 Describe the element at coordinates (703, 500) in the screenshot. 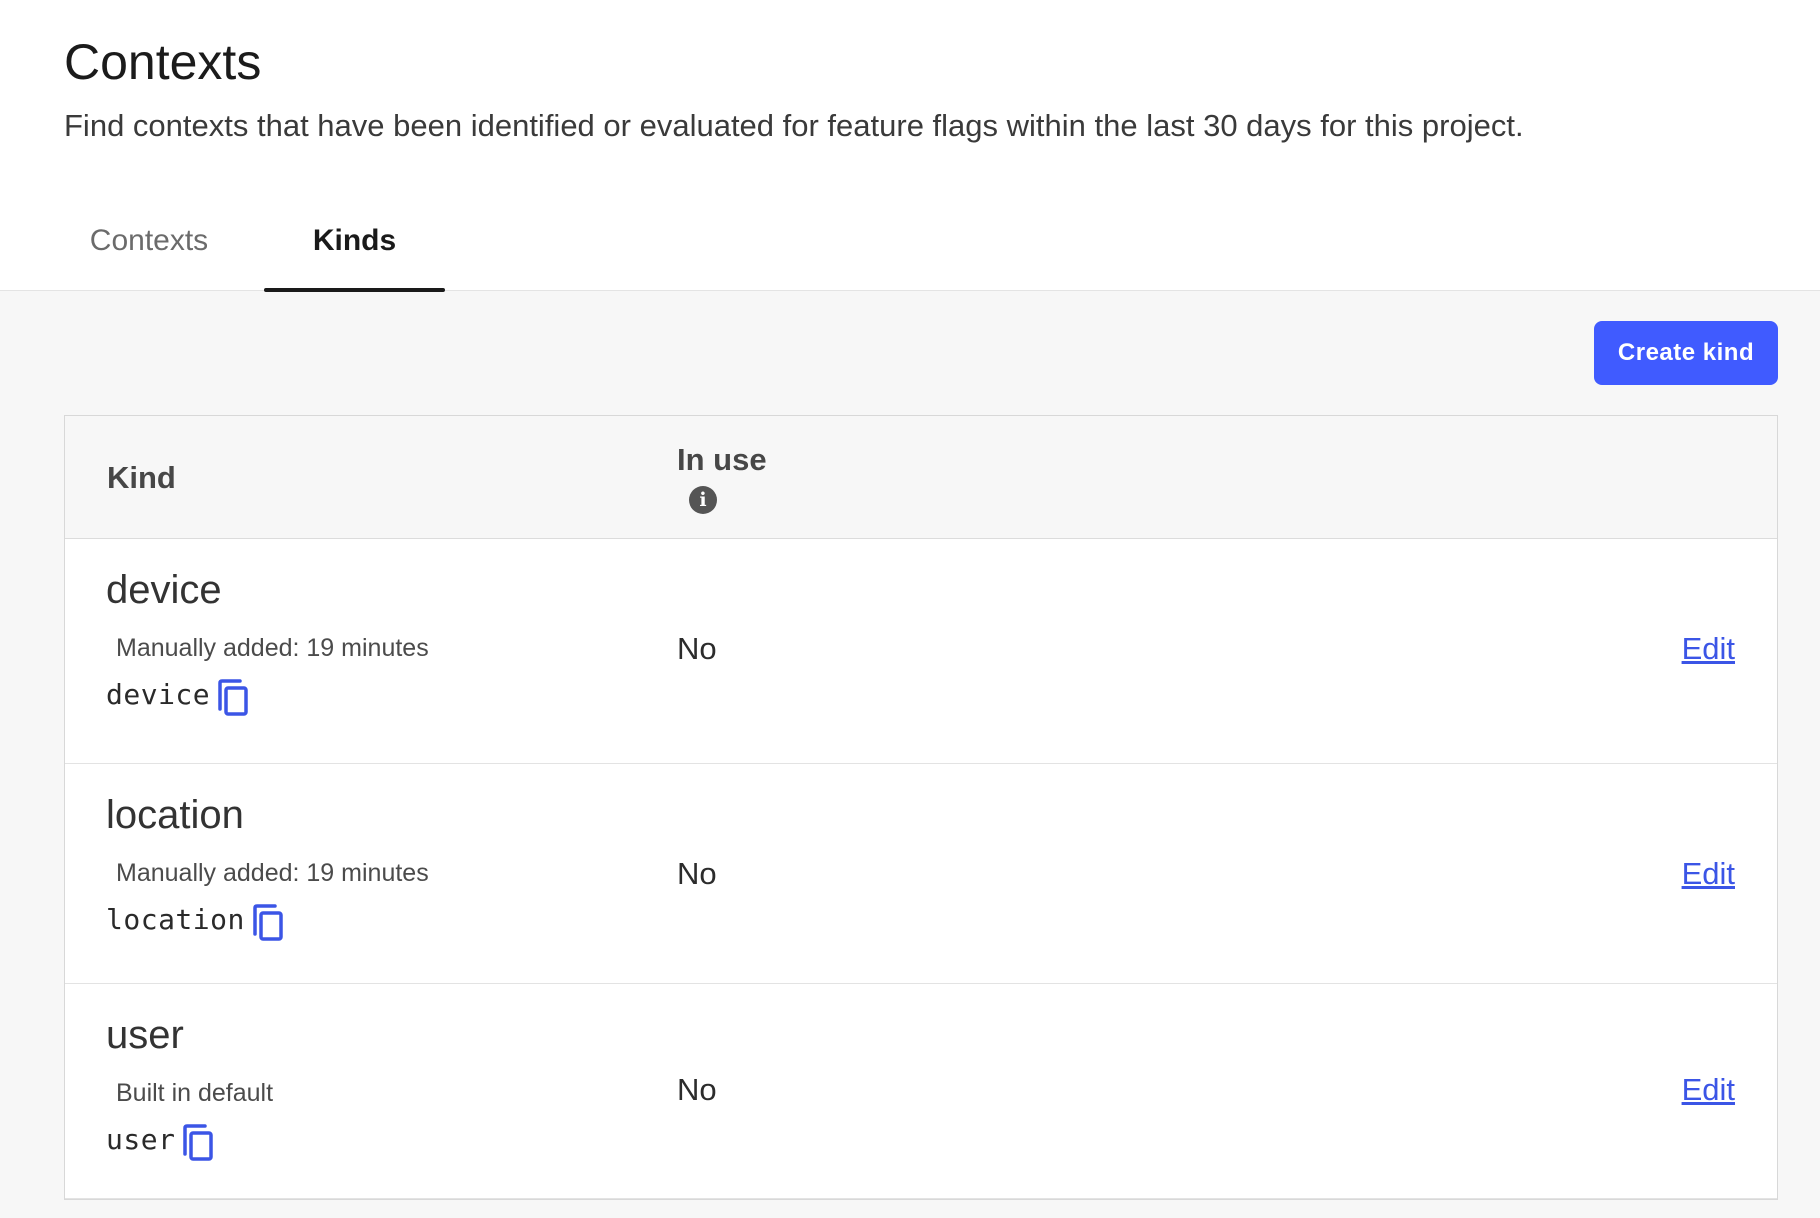

I see `info-icon: i` at that location.